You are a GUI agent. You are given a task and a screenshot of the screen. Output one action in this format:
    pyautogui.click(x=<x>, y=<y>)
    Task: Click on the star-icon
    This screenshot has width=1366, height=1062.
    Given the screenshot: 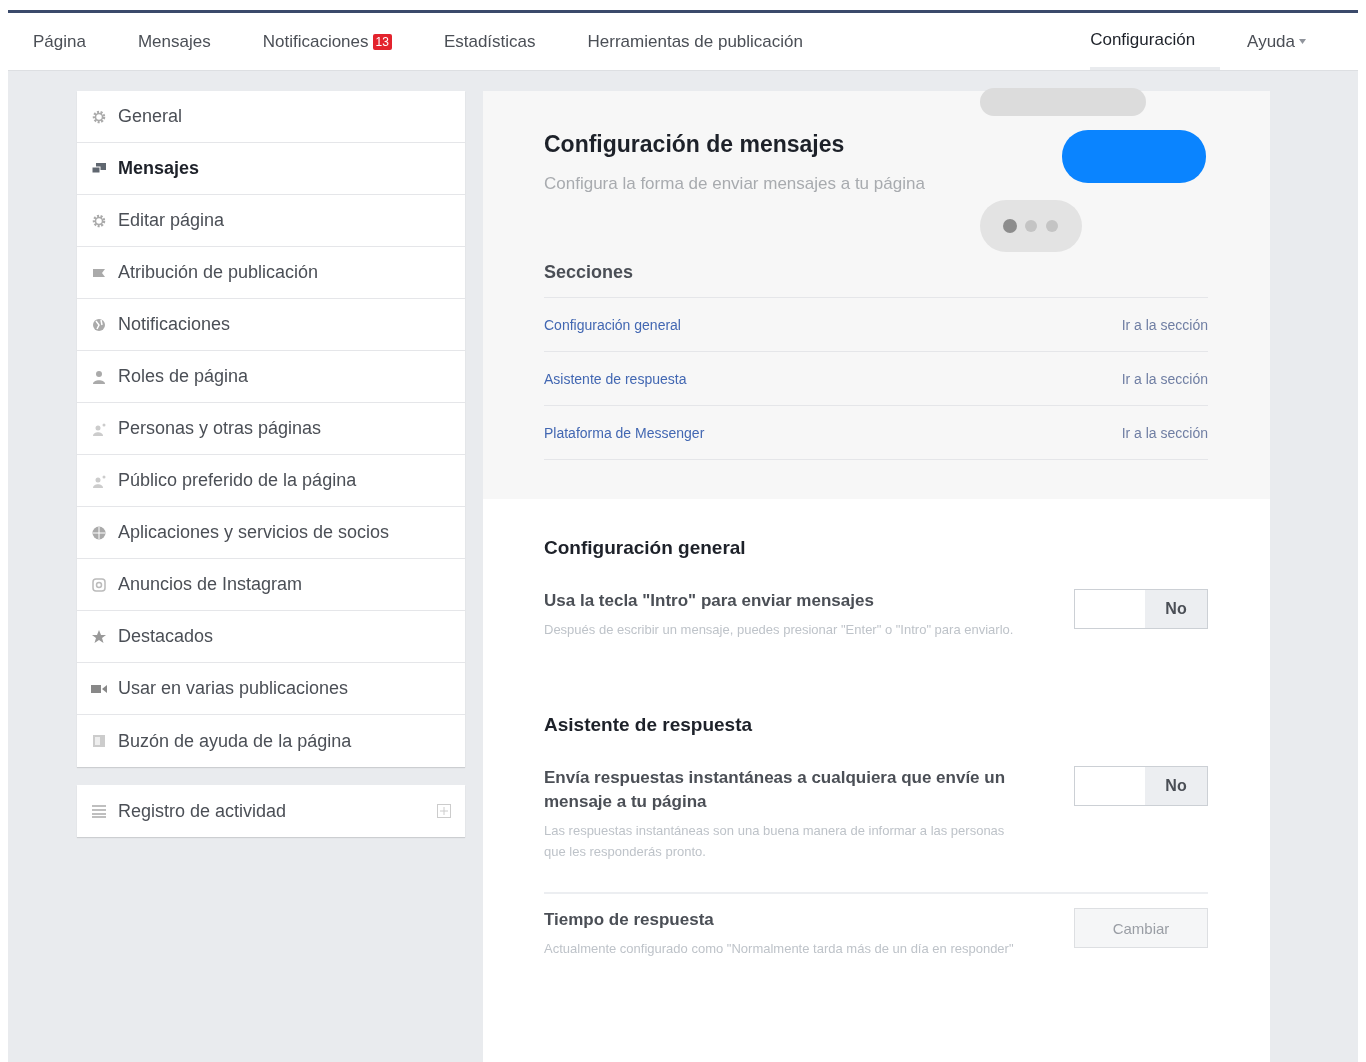 What is the action you would take?
    pyautogui.click(x=99, y=636)
    